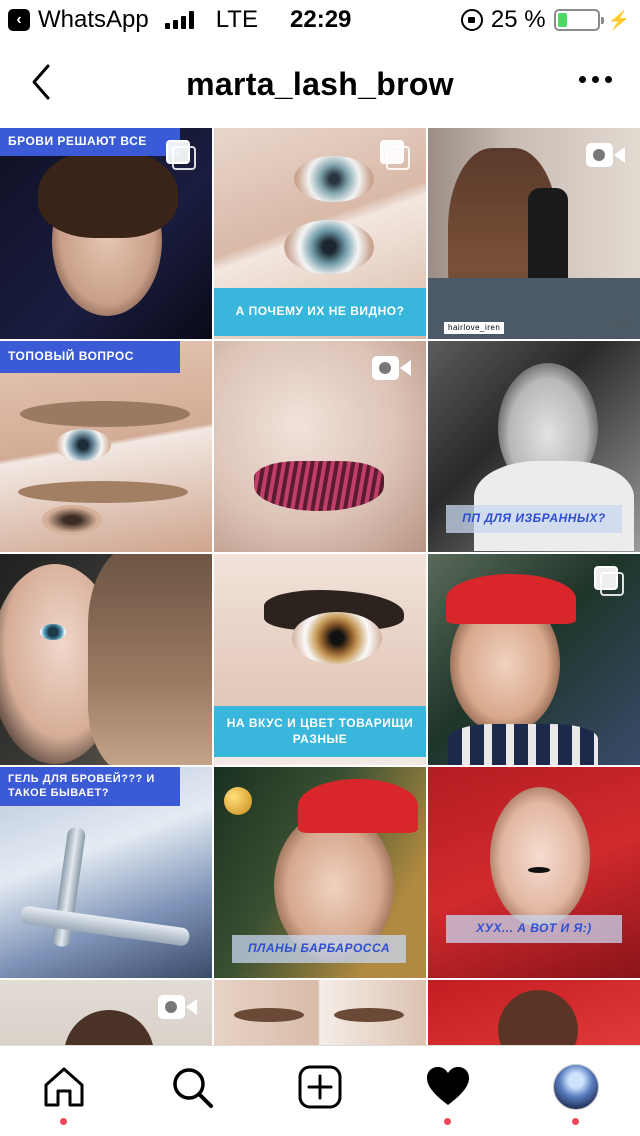 The height and width of the screenshot is (1136, 640). Describe the element at coordinates (320, 872) in the screenshot. I see `post-tile: Планы Барбаросса` at that location.